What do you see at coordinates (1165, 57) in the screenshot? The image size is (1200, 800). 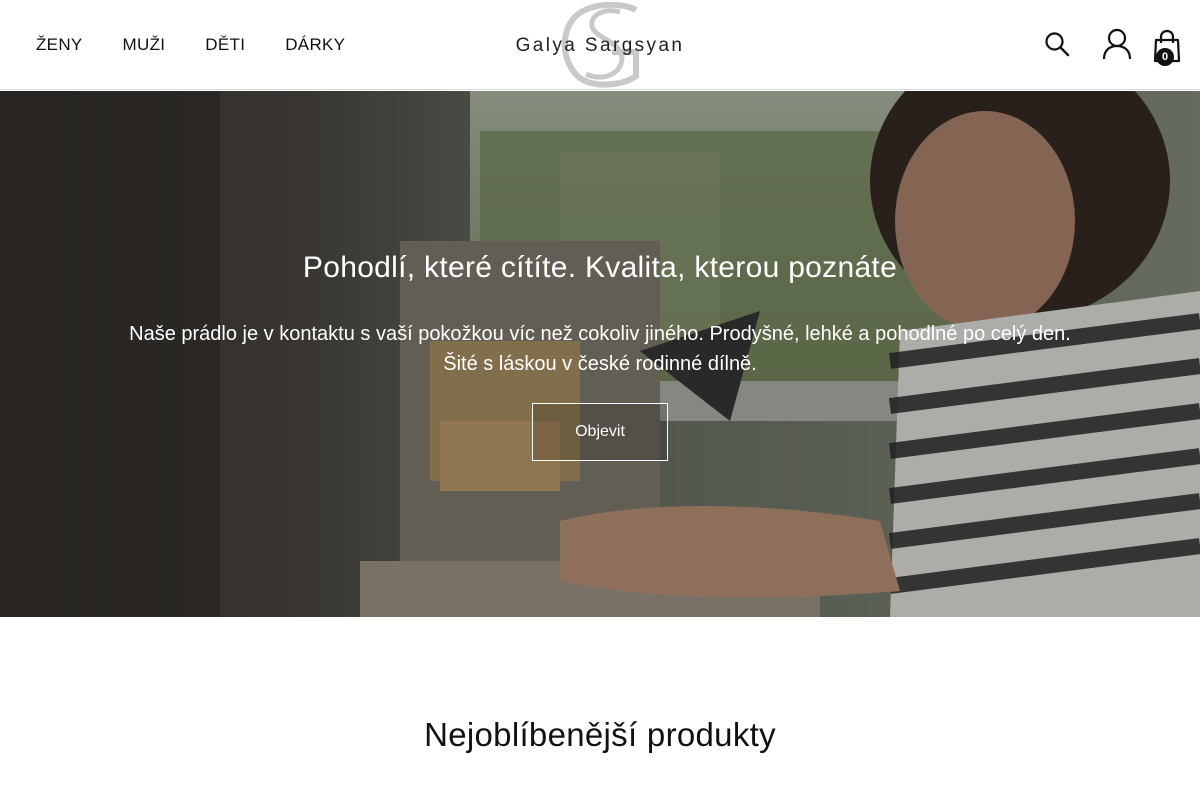 I see `cart-count-badge: 0` at bounding box center [1165, 57].